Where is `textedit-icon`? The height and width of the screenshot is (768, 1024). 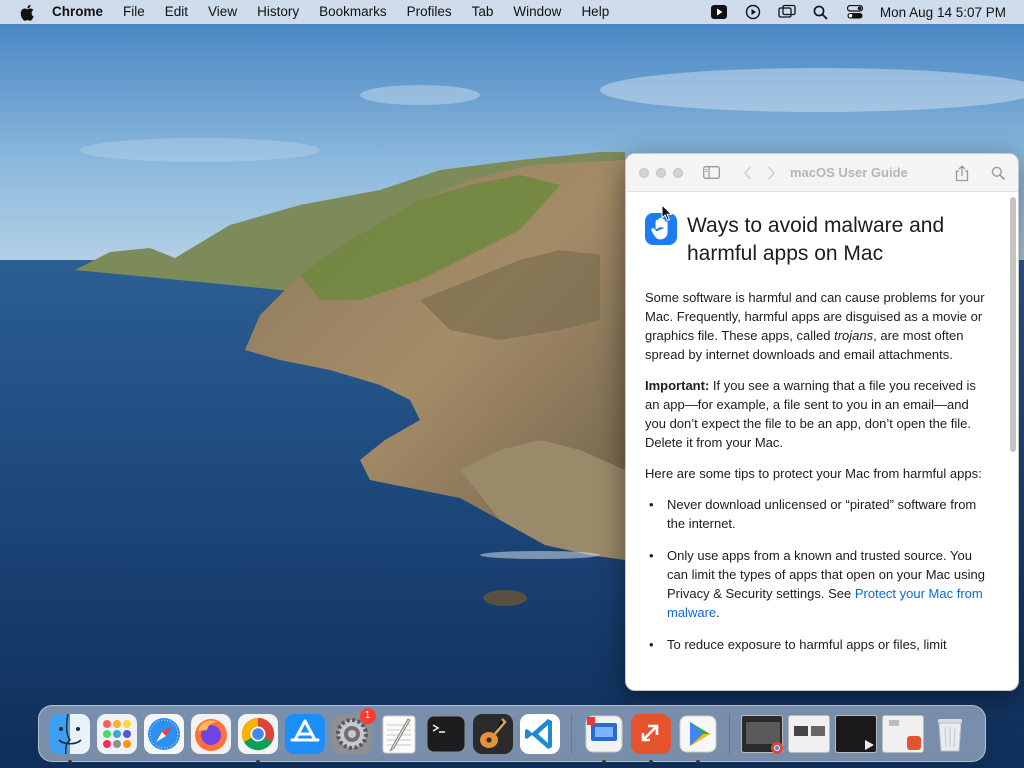 textedit-icon is located at coordinates (398, 734).